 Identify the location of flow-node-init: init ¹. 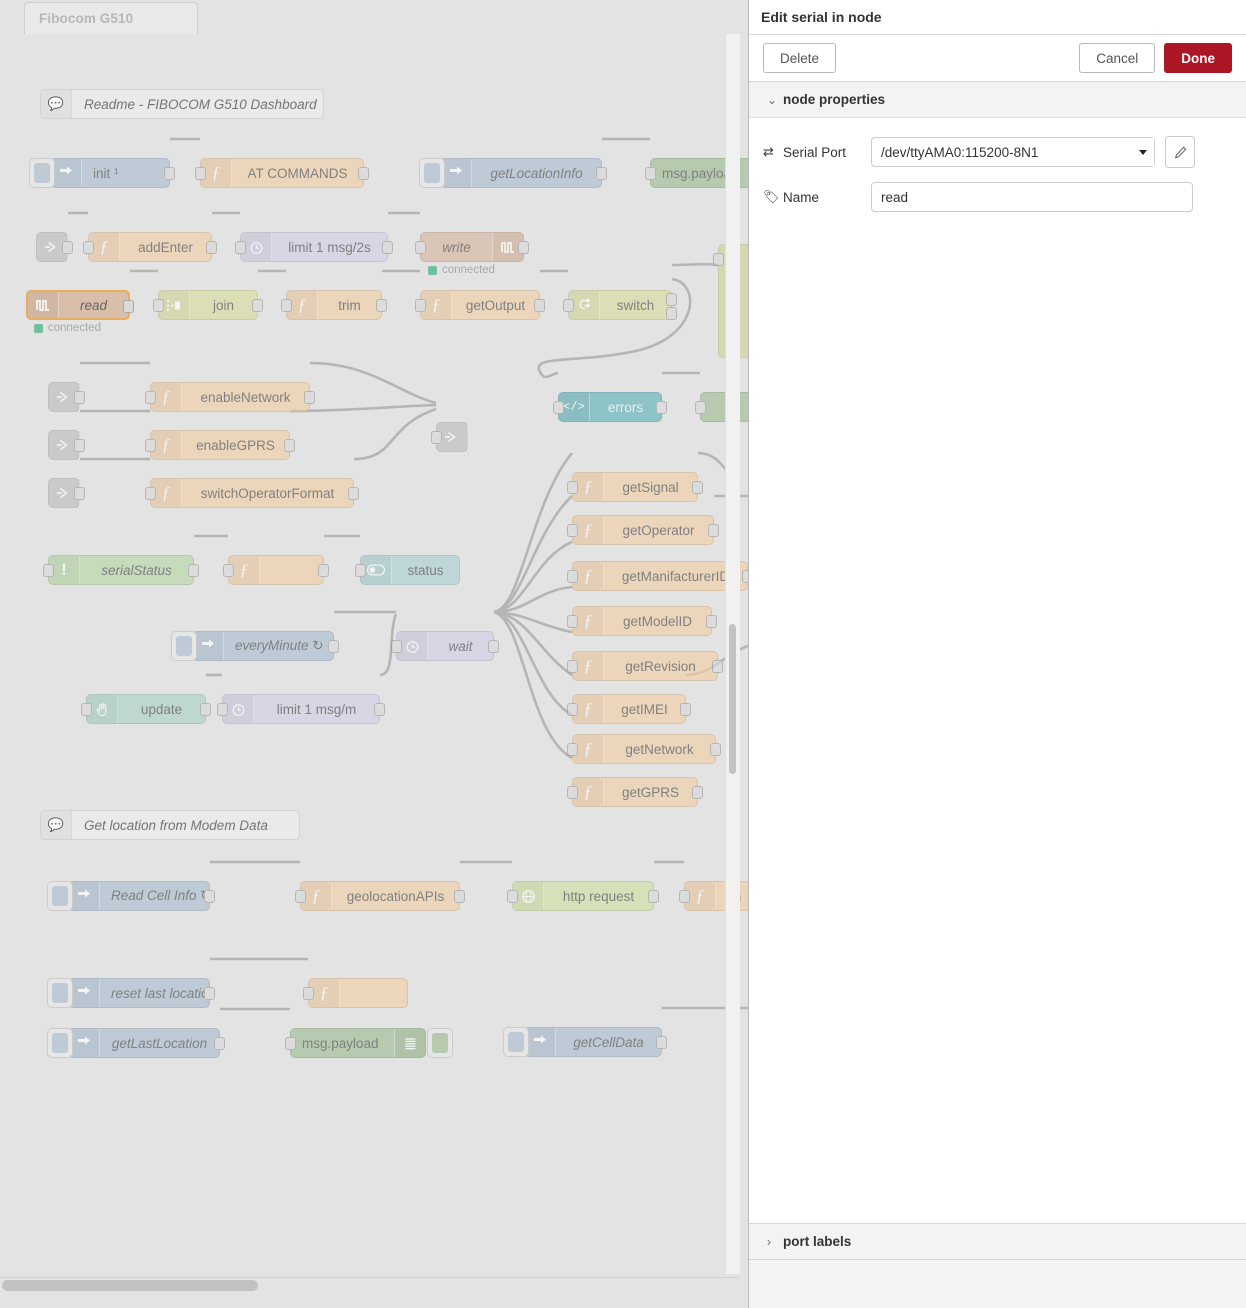
(102, 173).